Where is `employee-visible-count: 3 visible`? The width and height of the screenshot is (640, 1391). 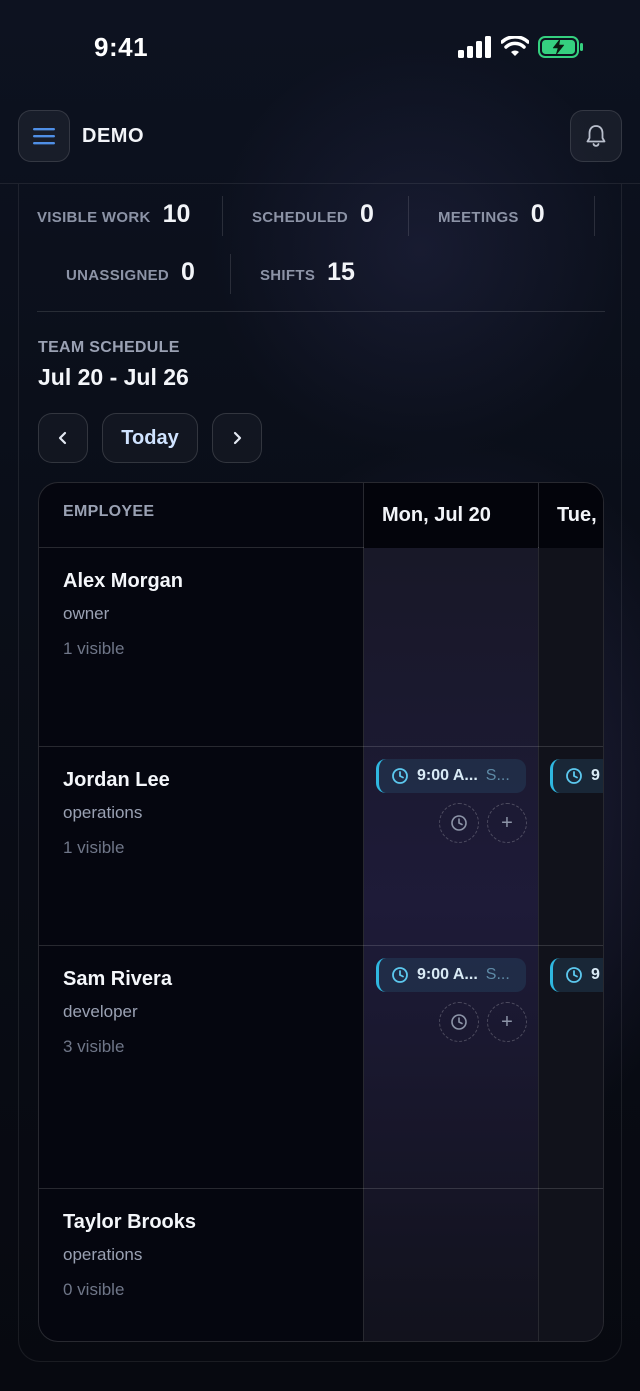
employee-visible-count: 3 visible is located at coordinates (94, 1046).